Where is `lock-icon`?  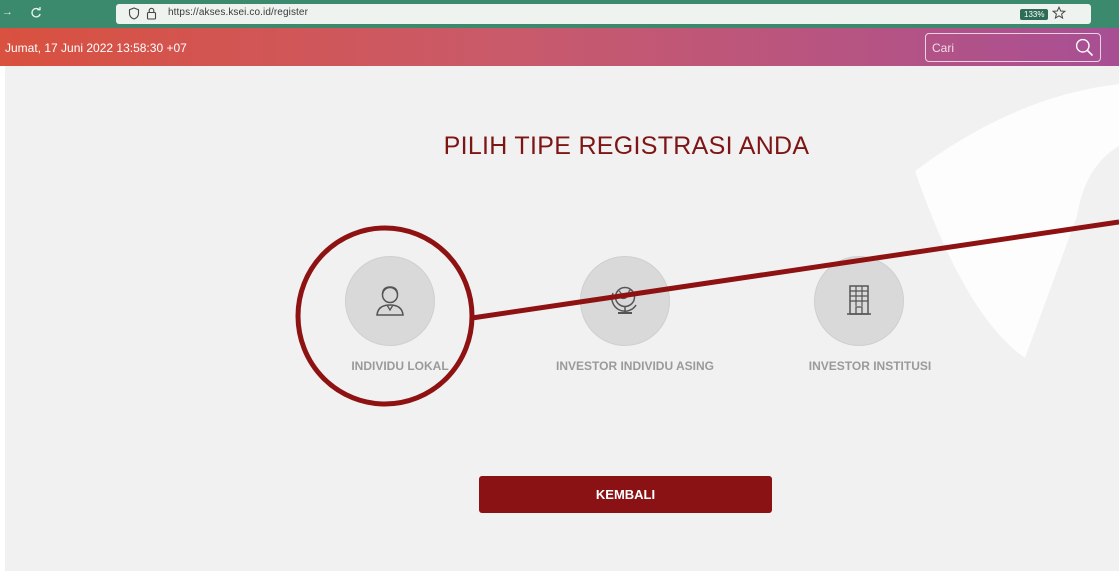
lock-icon is located at coordinates (151, 16).